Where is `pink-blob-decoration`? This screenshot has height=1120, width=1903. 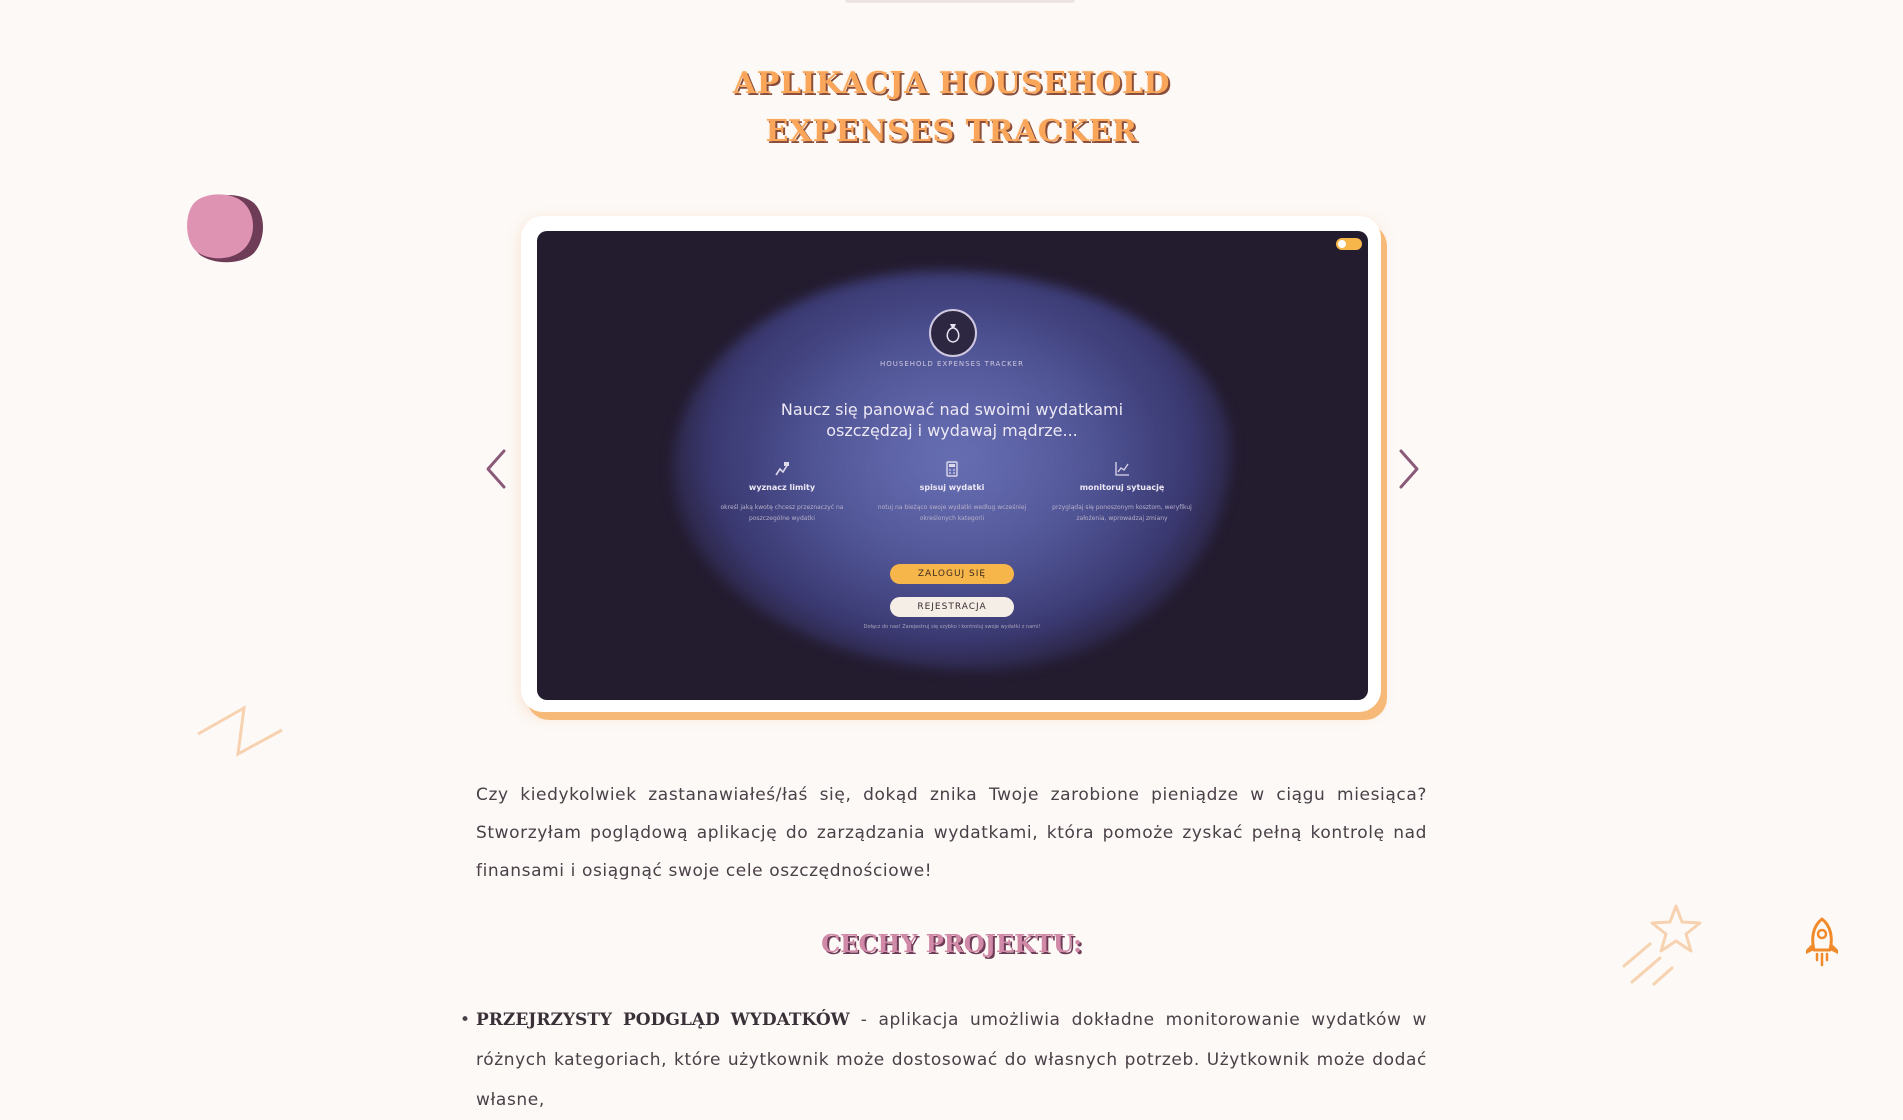 pink-blob-decoration is located at coordinates (225, 228).